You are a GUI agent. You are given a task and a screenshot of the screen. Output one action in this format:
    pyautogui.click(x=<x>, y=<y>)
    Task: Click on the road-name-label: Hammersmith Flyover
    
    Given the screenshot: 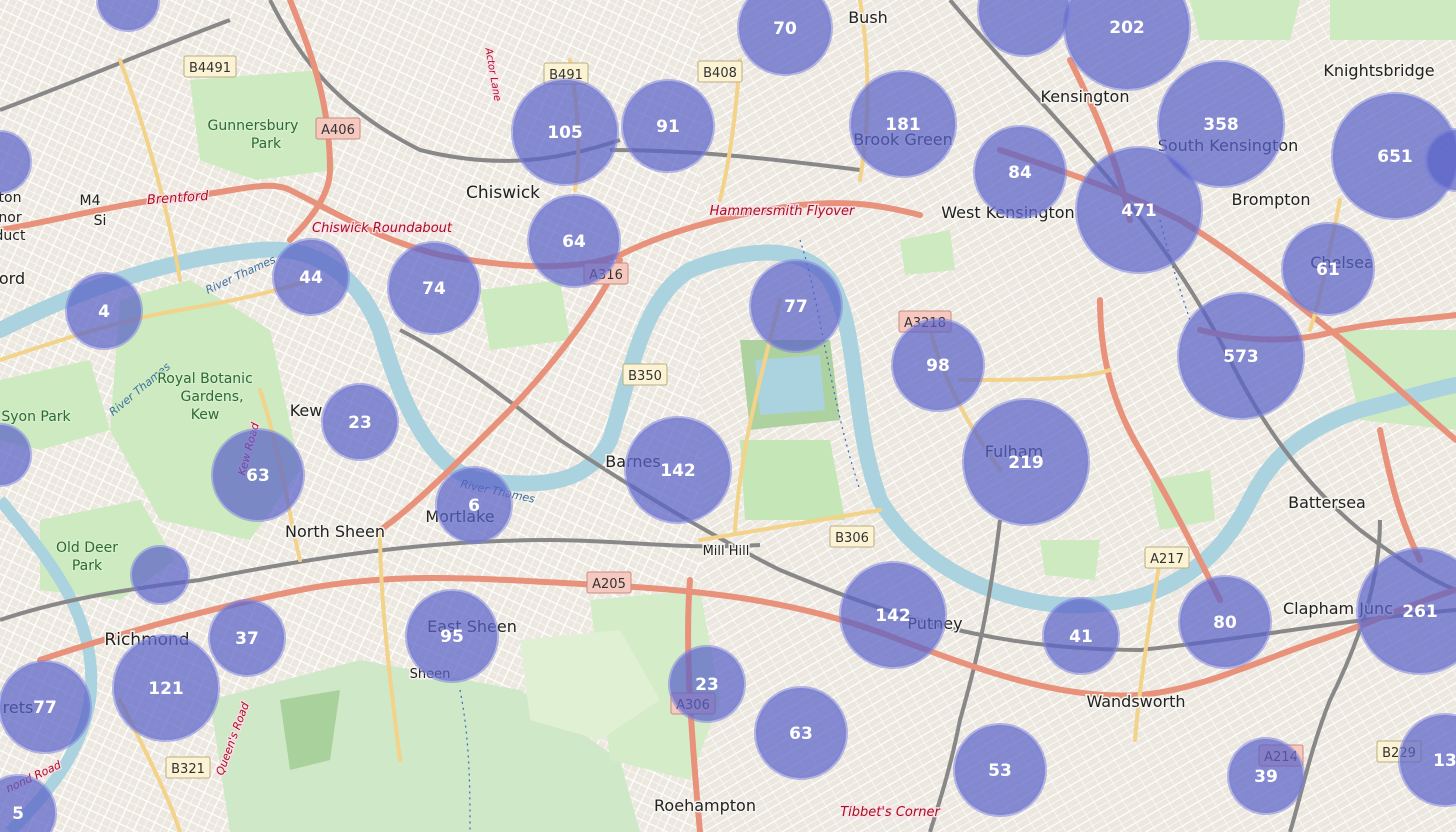 What is the action you would take?
    pyautogui.click(x=783, y=211)
    